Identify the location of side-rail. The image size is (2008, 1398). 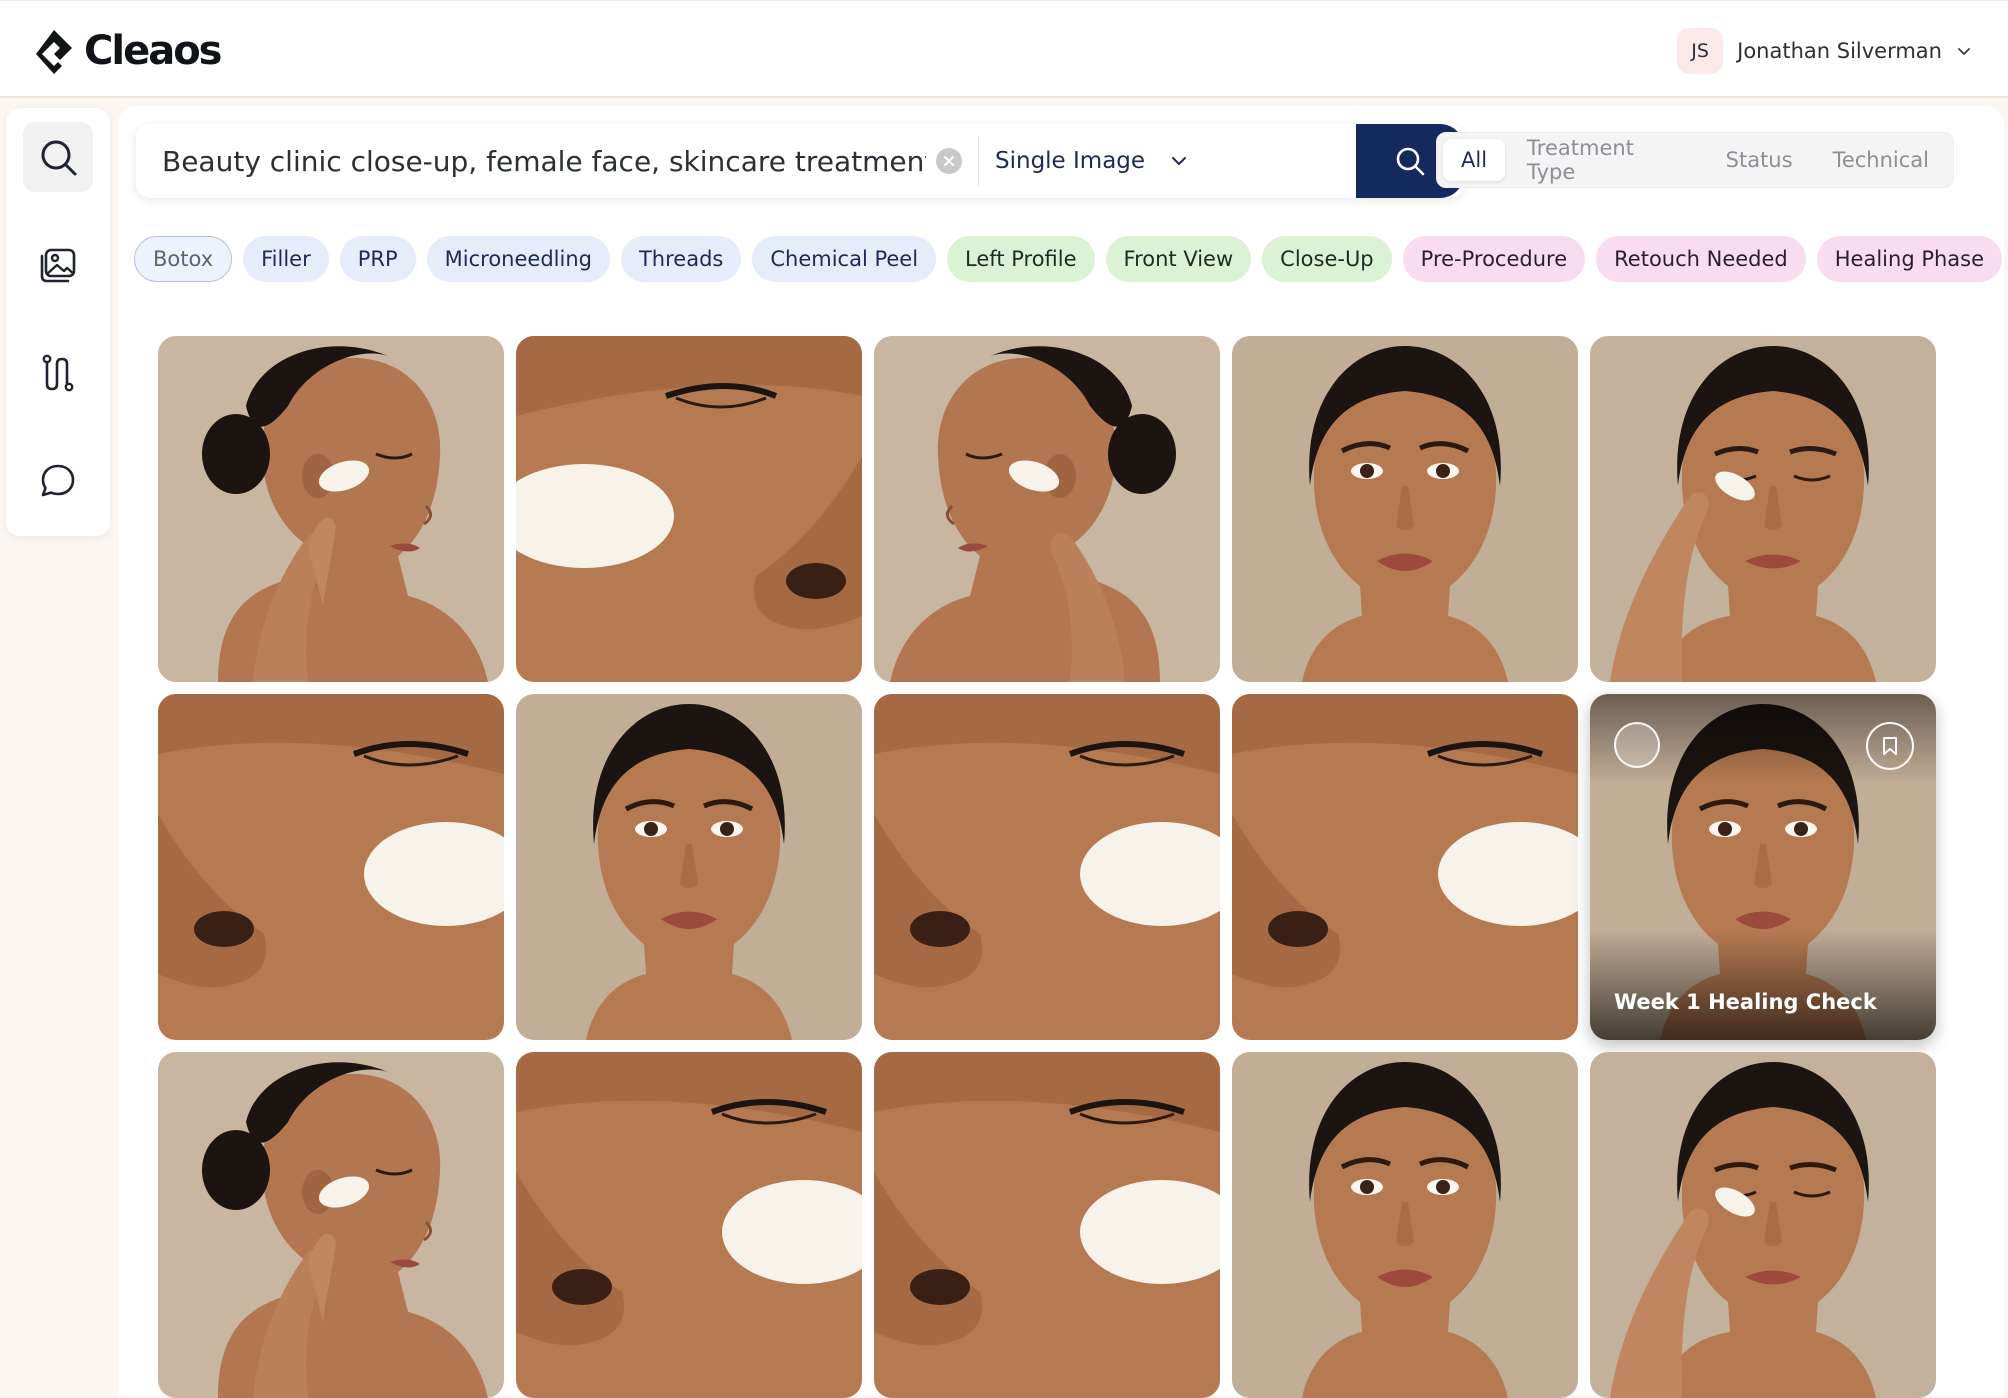
(58, 322).